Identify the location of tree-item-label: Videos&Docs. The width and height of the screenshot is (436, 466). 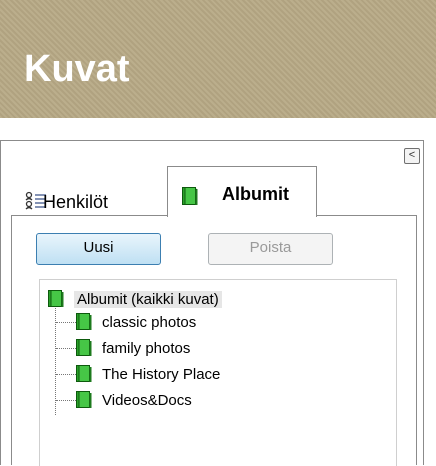
(147, 400).